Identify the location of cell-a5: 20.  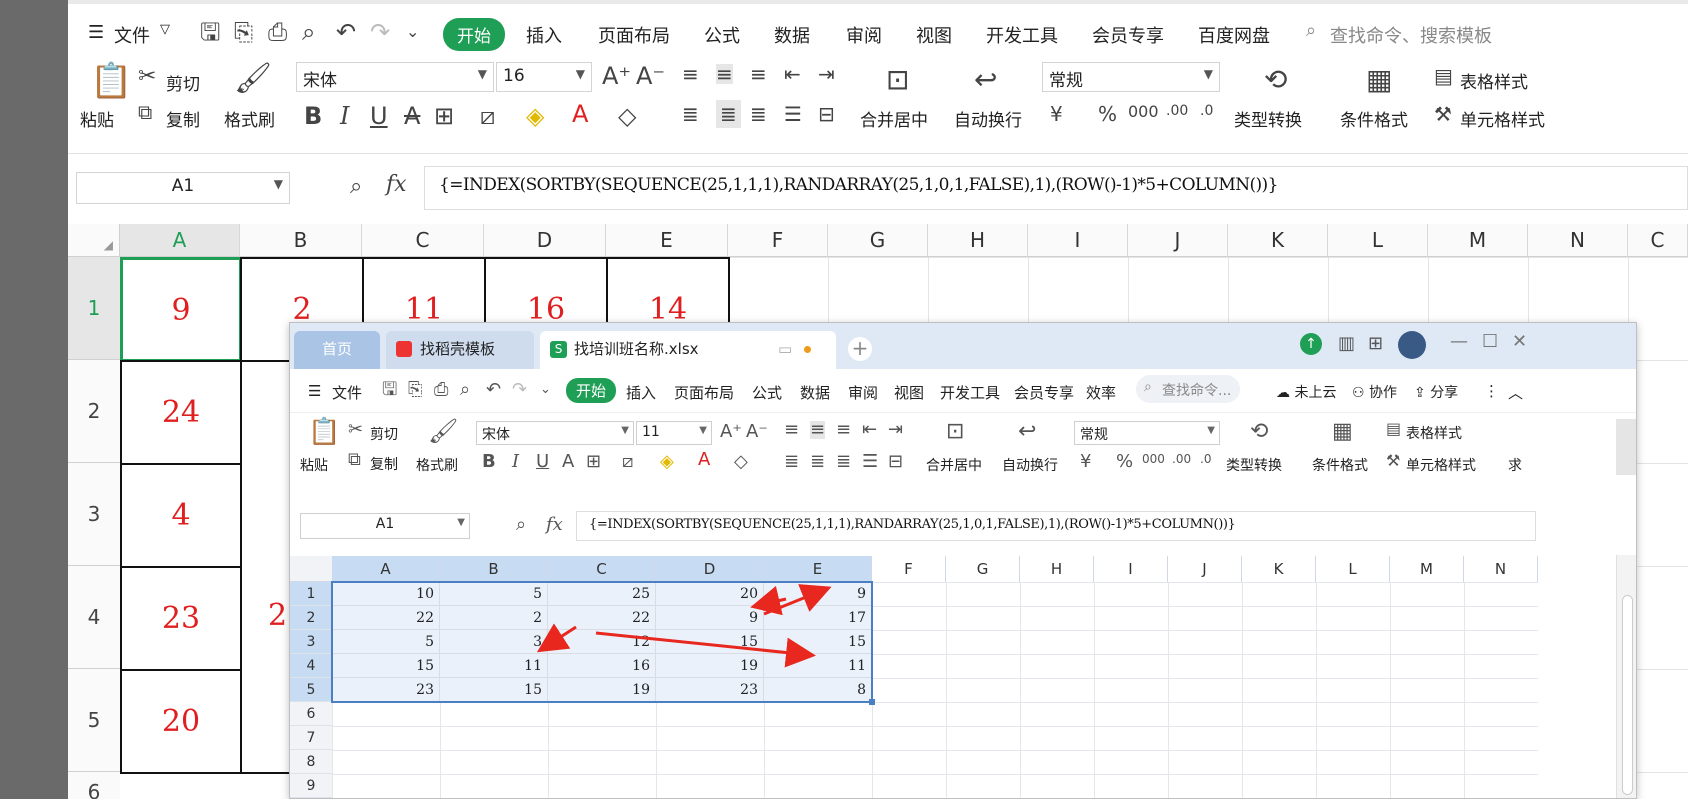
(181, 721).